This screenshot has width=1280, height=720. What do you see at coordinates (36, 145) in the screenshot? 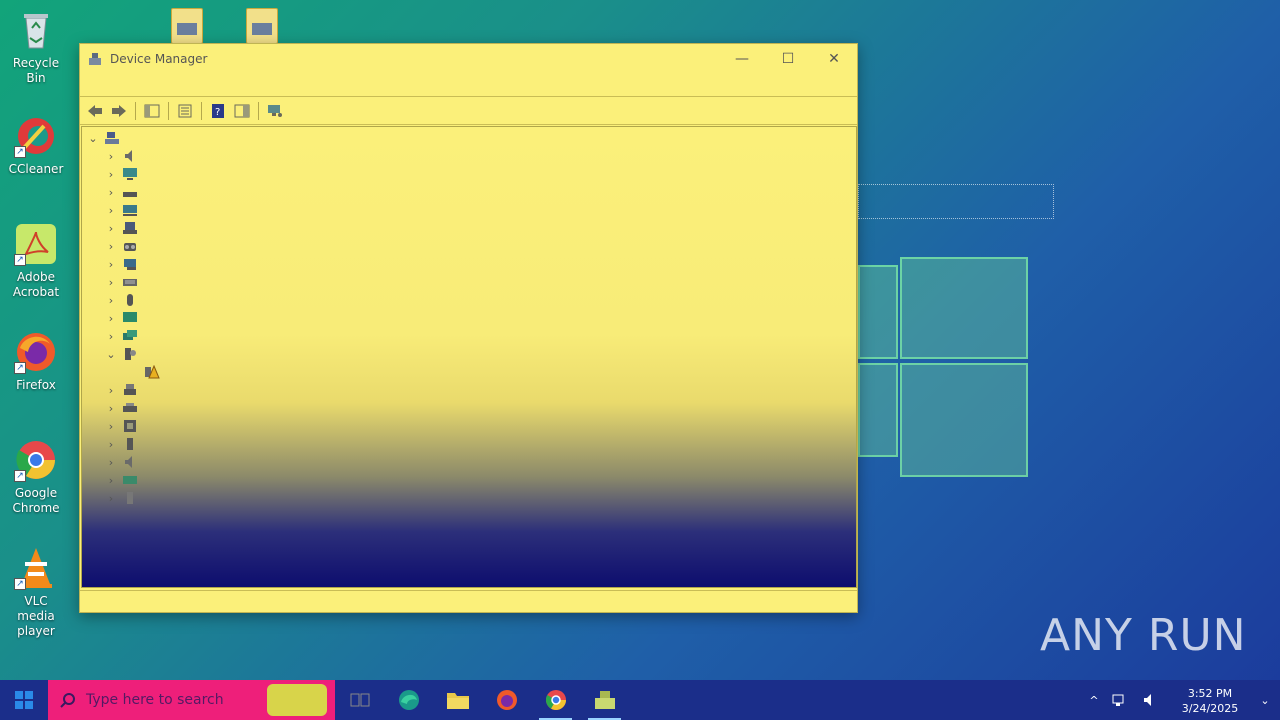
I see `desktop-icon-ccleaner: ↗ CCleaner` at bounding box center [36, 145].